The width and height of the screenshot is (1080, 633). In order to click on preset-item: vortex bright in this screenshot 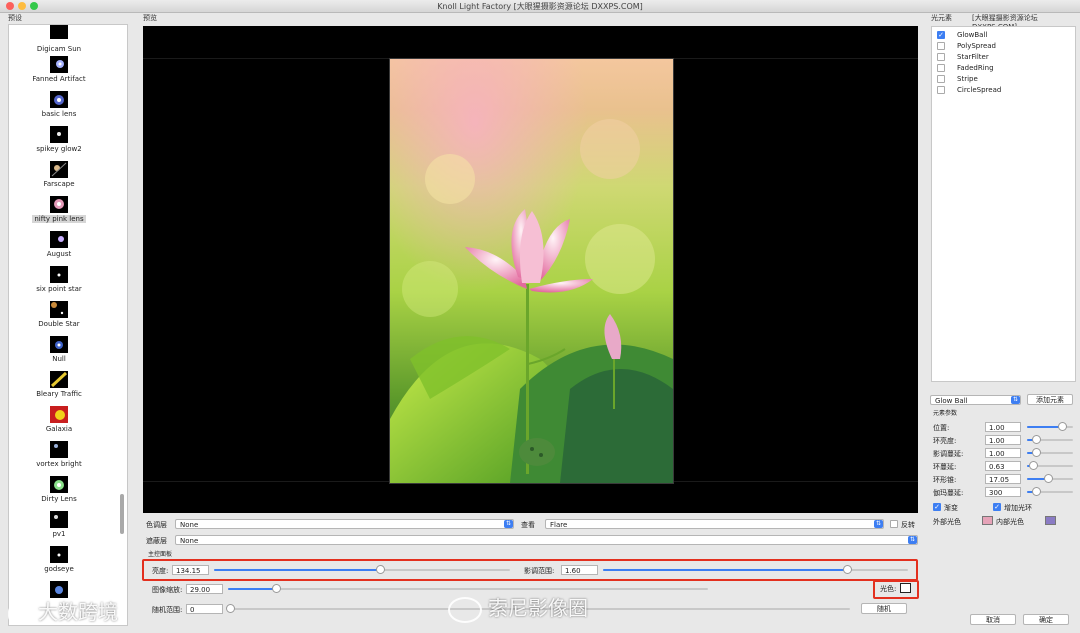, I will do `click(59, 454)`.